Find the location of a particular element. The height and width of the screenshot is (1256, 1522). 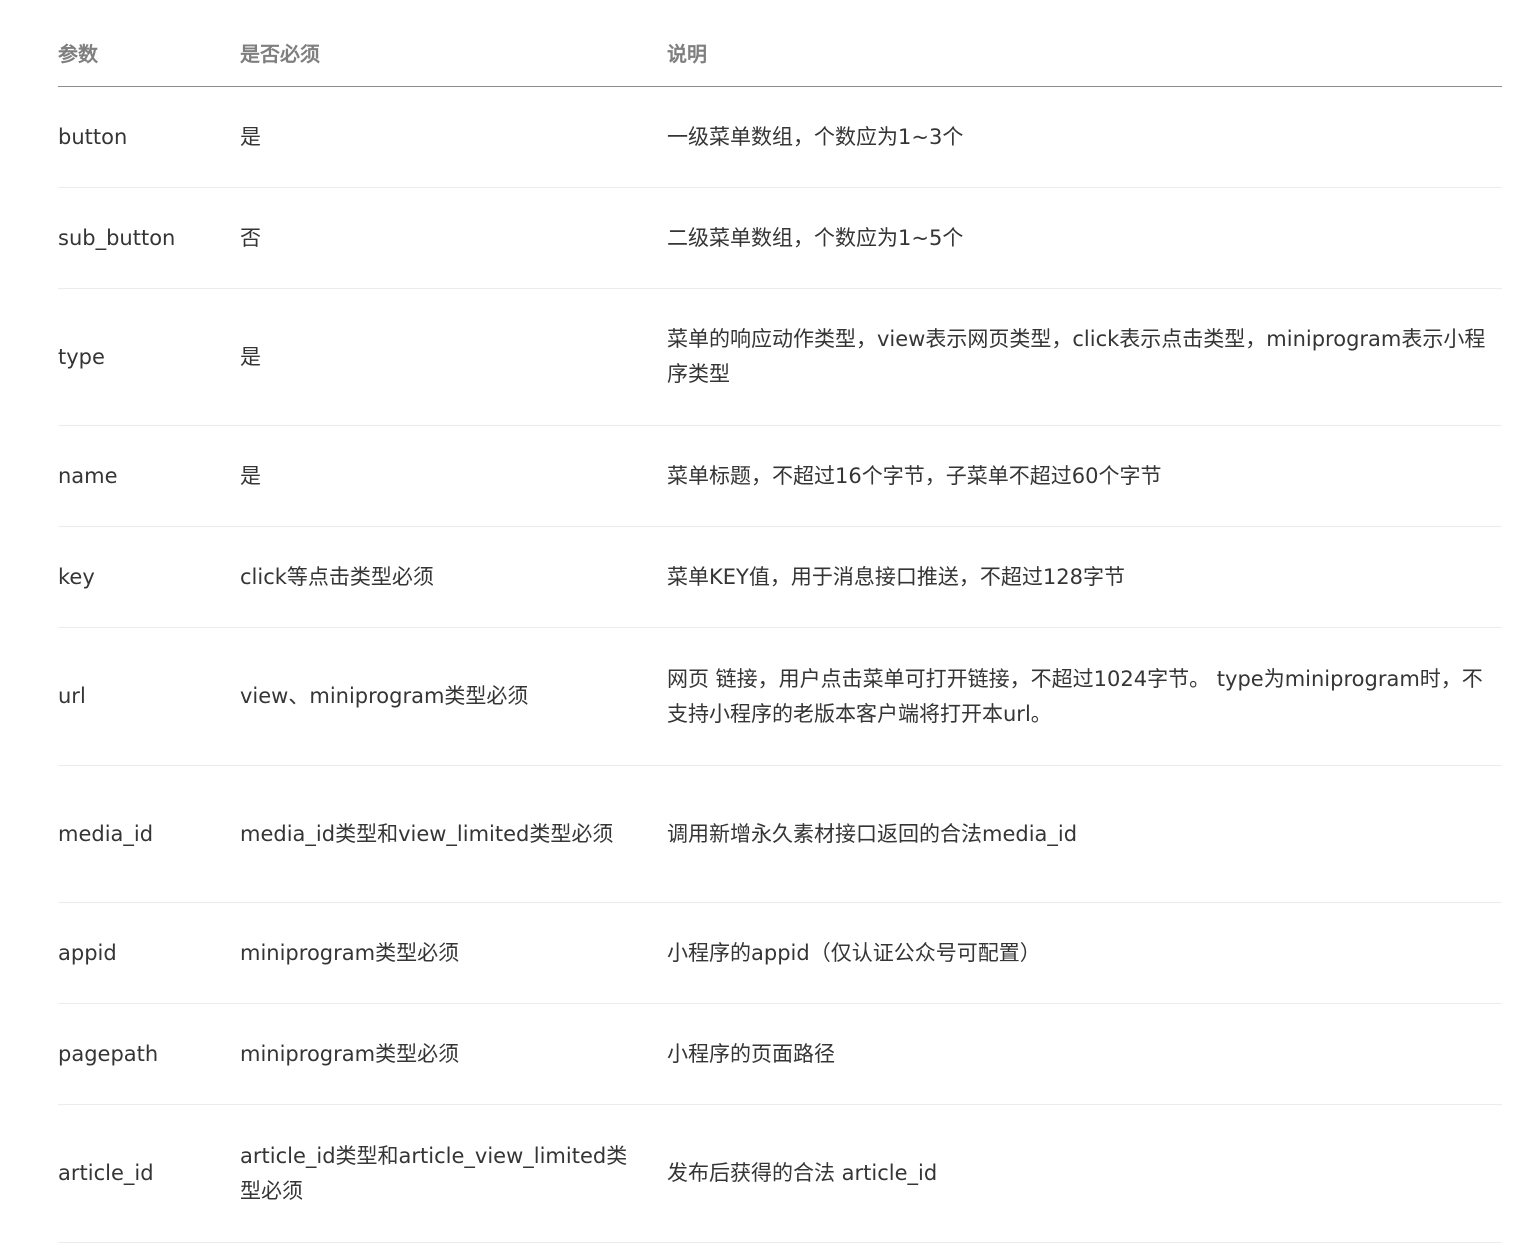

param-cell: media_id is located at coordinates (149, 834).